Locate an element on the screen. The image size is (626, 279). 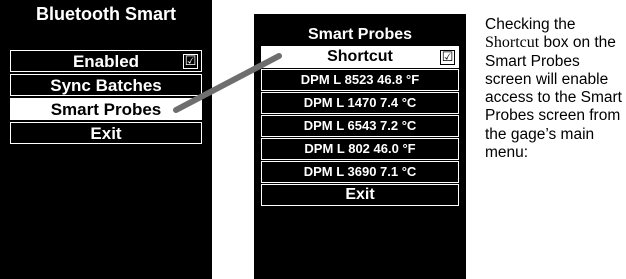
menu-item-label: Sync Batches is located at coordinates (106, 85).